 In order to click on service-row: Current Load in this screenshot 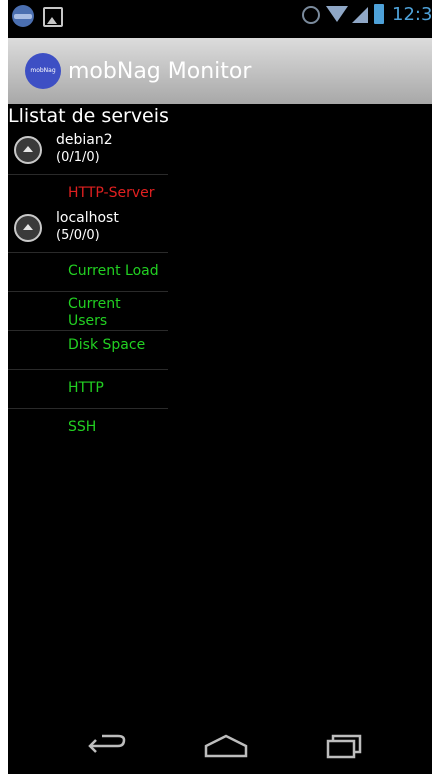, I will do `click(88, 271)`.